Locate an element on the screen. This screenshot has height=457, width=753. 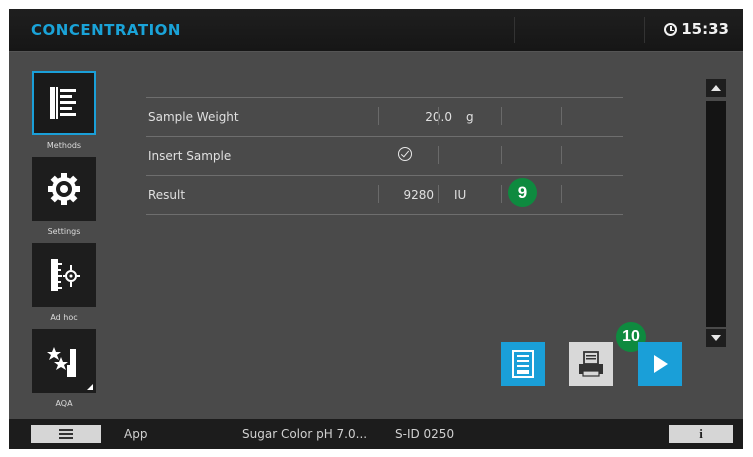
submenu-indicator-icon is located at coordinates (90, 387).